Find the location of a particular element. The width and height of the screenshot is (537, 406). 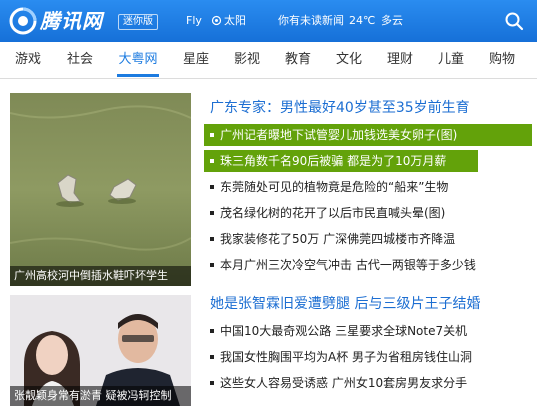

nav-item-kids: 儿童 is located at coordinates (451, 60).